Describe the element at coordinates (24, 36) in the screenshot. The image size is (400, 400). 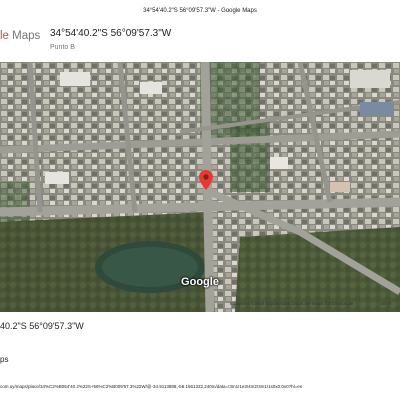
I see `brand-text-maps: Maps` at that location.